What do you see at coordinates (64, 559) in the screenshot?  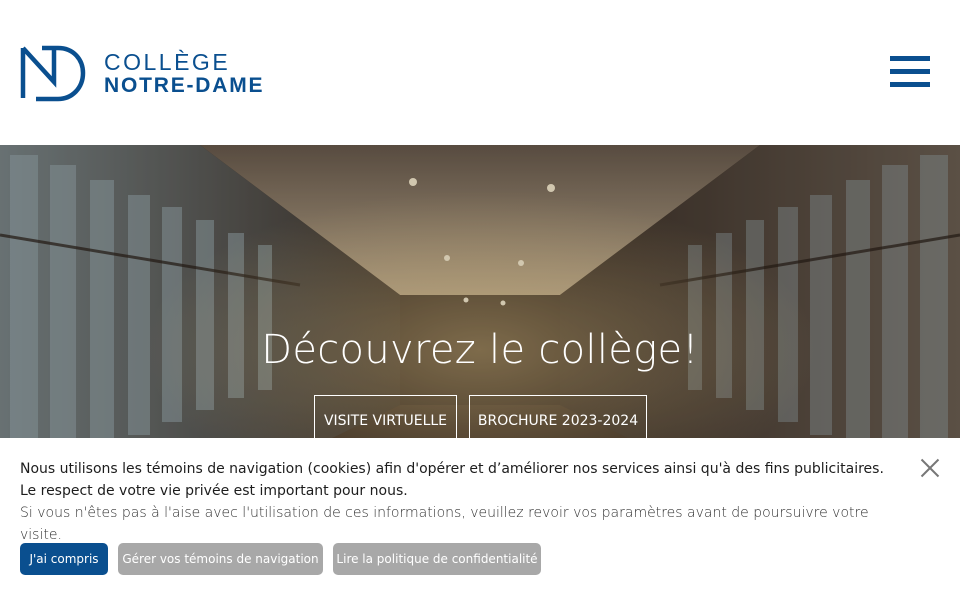 I see `accept-cookies-button: J'ai compris` at bounding box center [64, 559].